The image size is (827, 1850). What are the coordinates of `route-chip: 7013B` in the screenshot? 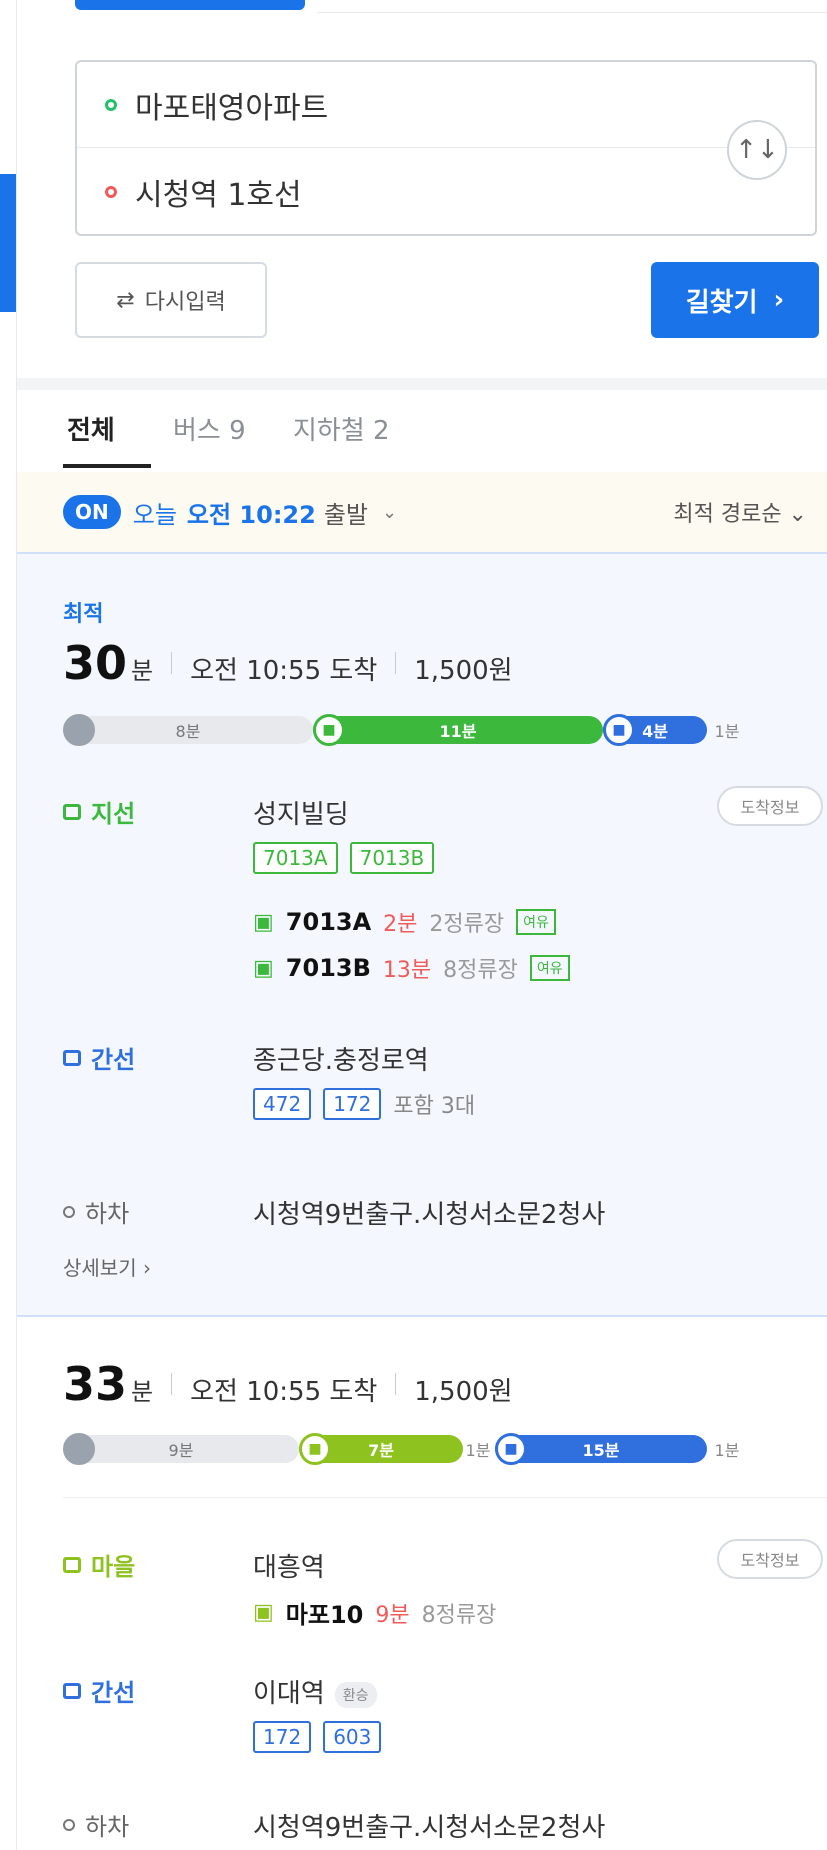 It's located at (392, 858).